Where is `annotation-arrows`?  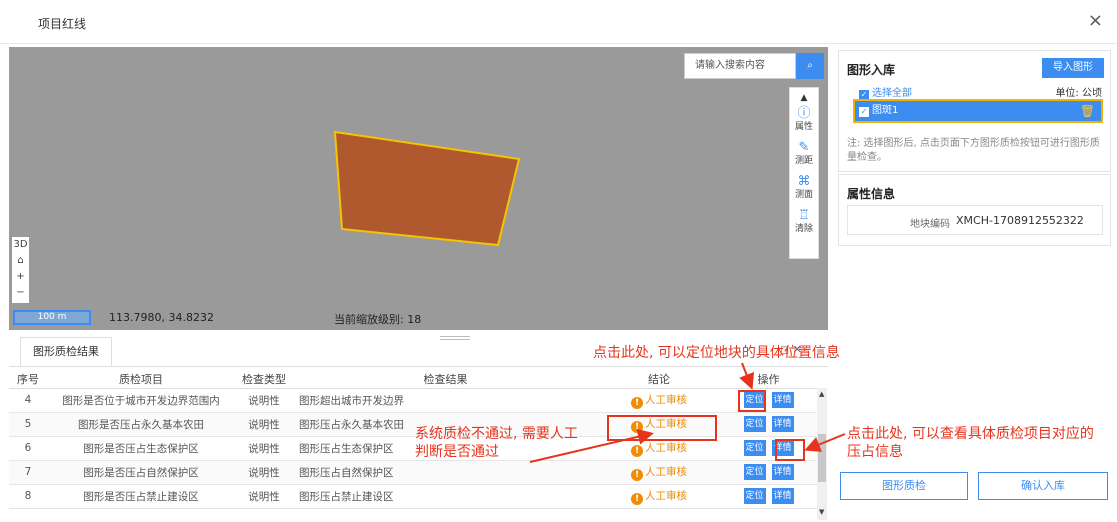
annotation-arrows is located at coordinates (687, 412).